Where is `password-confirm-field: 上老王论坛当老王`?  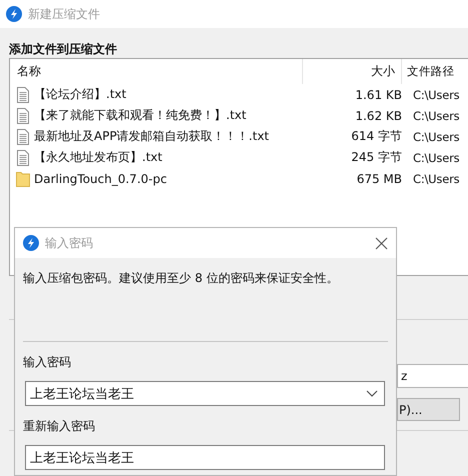 password-confirm-field: 上老王论坛当老王 is located at coordinates (205, 457).